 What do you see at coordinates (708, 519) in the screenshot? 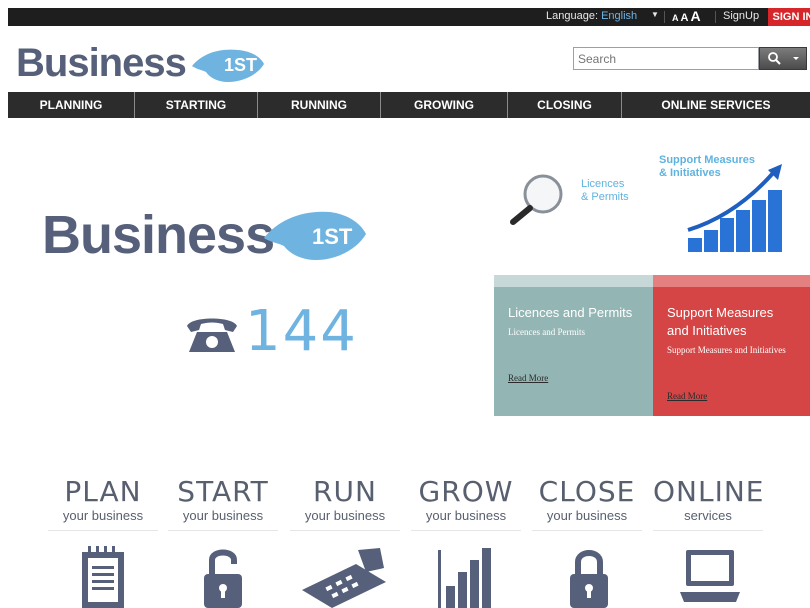
I see `category-subtitle: services` at bounding box center [708, 519].